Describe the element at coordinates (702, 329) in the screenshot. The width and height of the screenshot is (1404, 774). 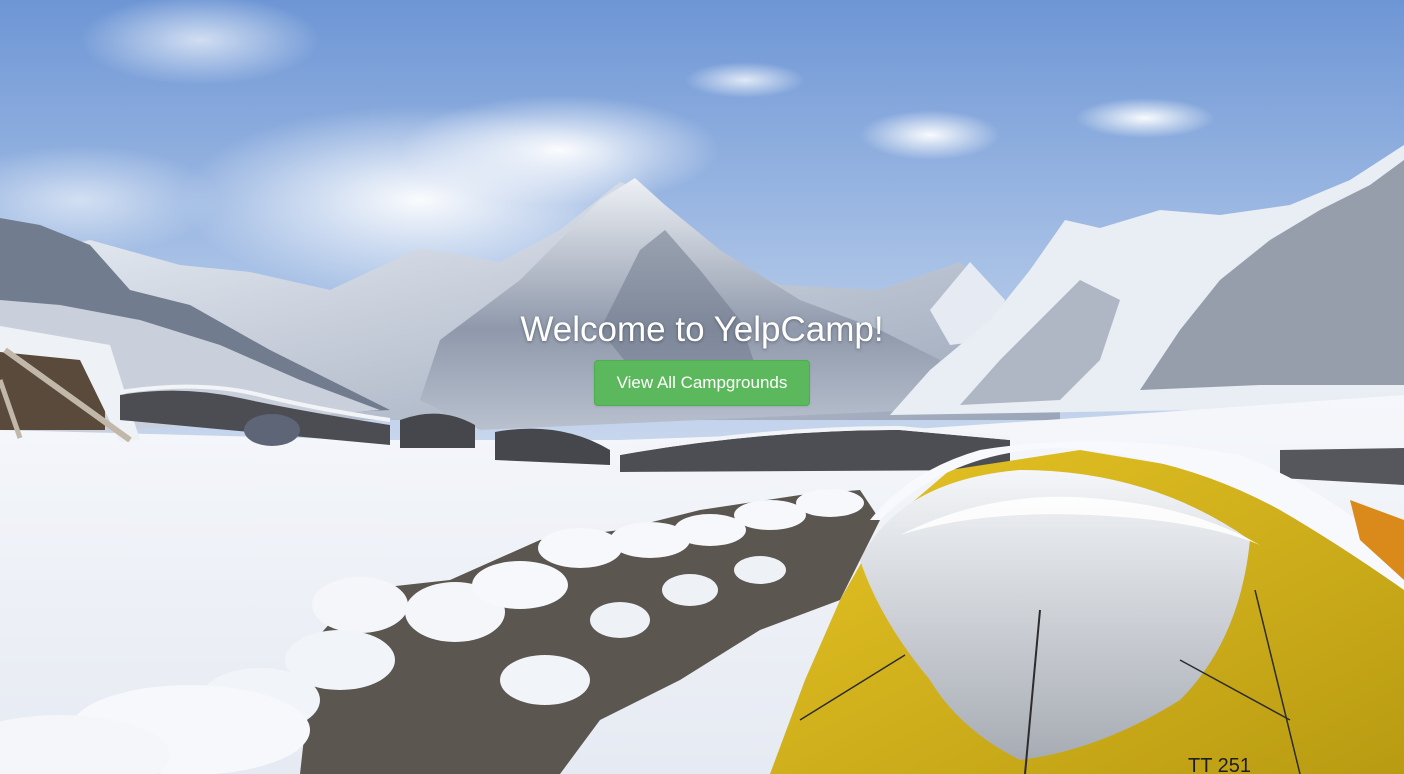
I see `hero-title: Welcome to YelpCamp!` at that location.